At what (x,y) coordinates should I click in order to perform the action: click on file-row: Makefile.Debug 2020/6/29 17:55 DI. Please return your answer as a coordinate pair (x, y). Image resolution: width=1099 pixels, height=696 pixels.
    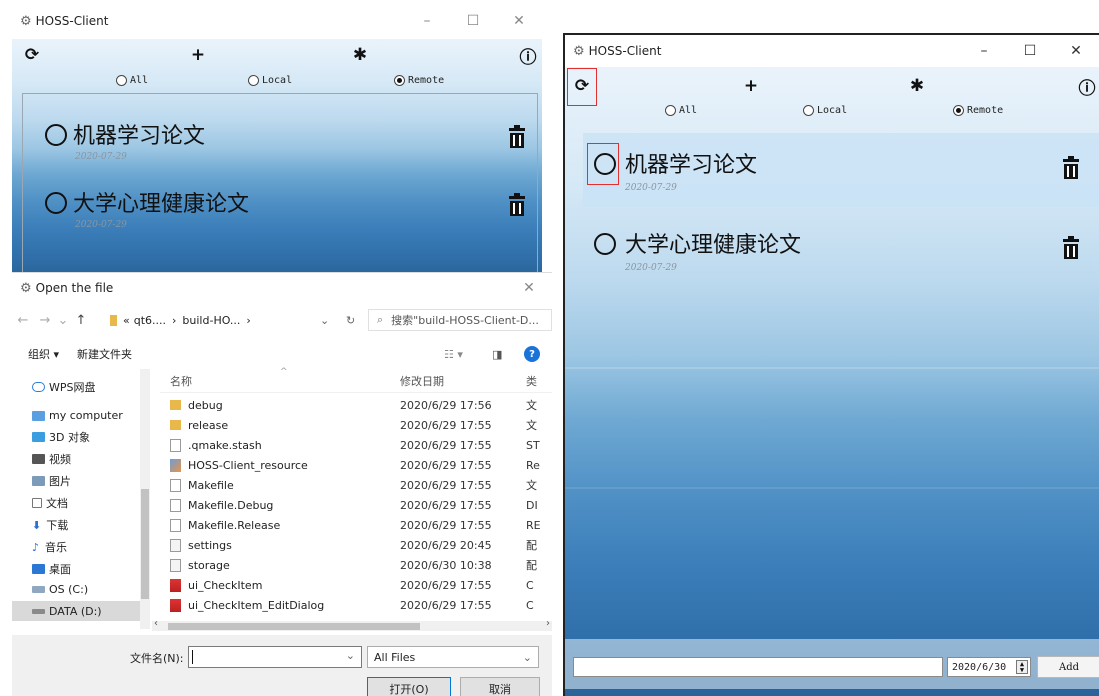
    Looking at the image, I should click on (356, 505).